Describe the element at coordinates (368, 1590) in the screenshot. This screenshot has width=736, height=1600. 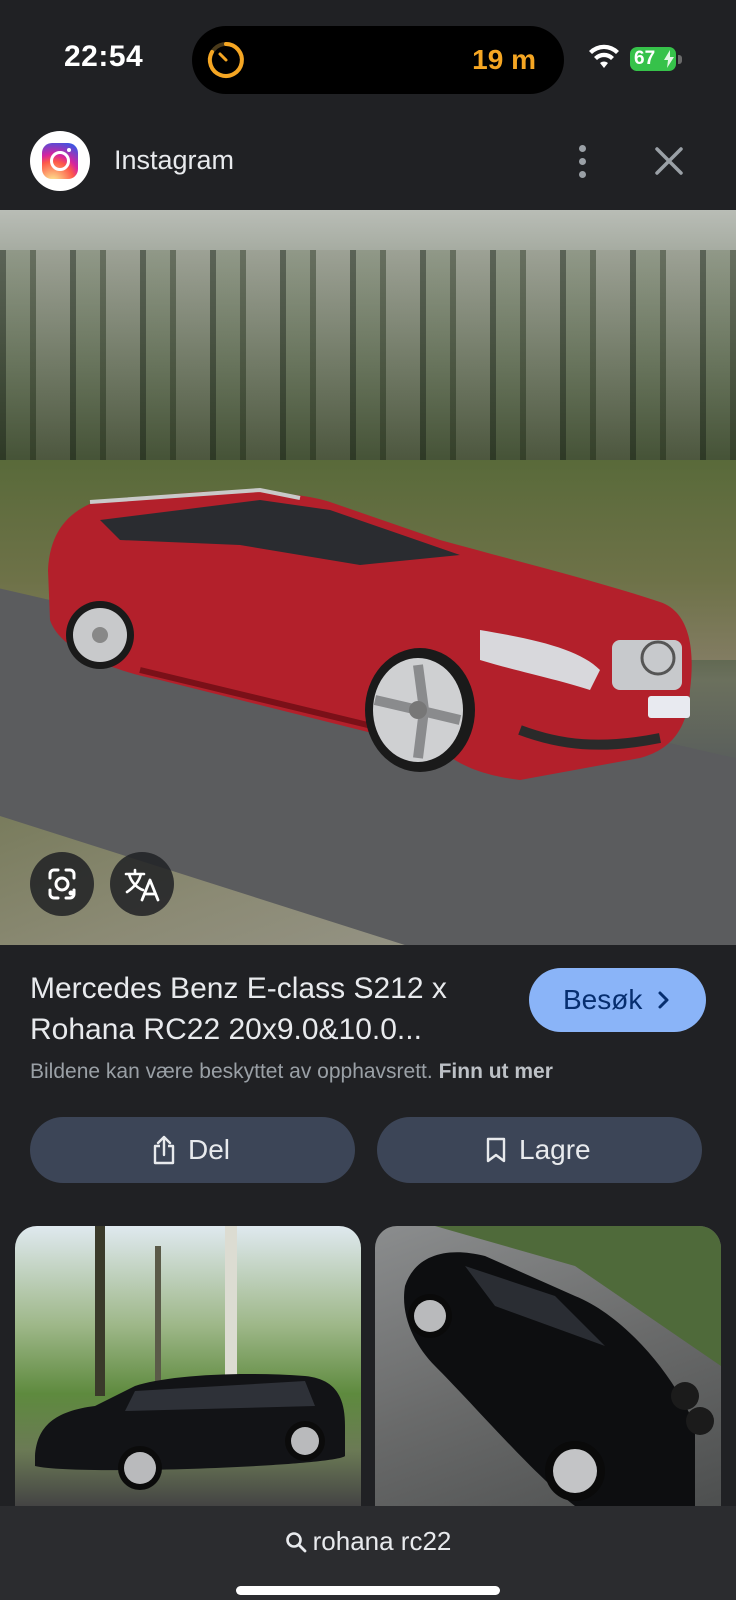
I see `home-indicator` at that location.